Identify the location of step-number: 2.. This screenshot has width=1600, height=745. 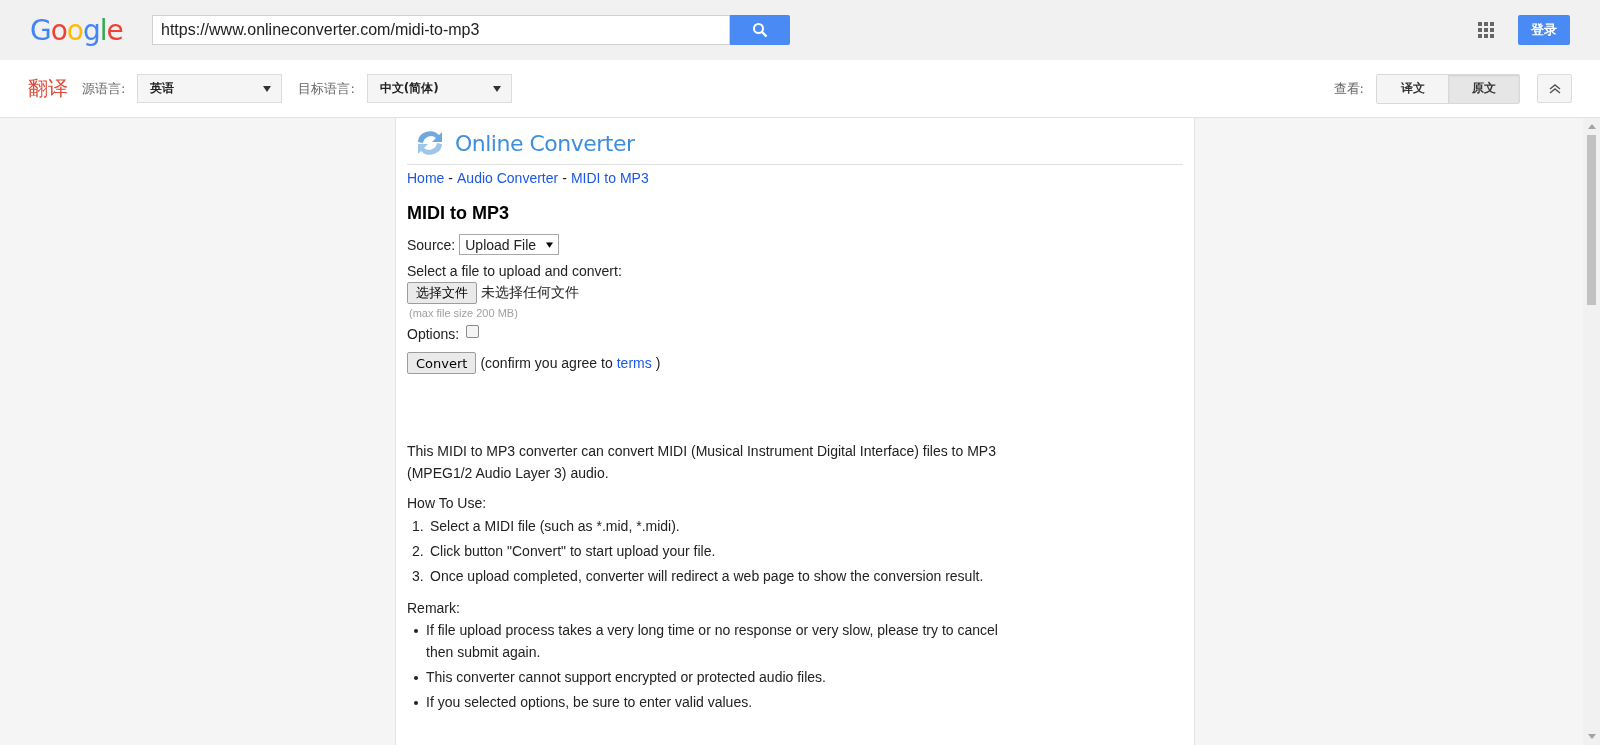
(418, 551).